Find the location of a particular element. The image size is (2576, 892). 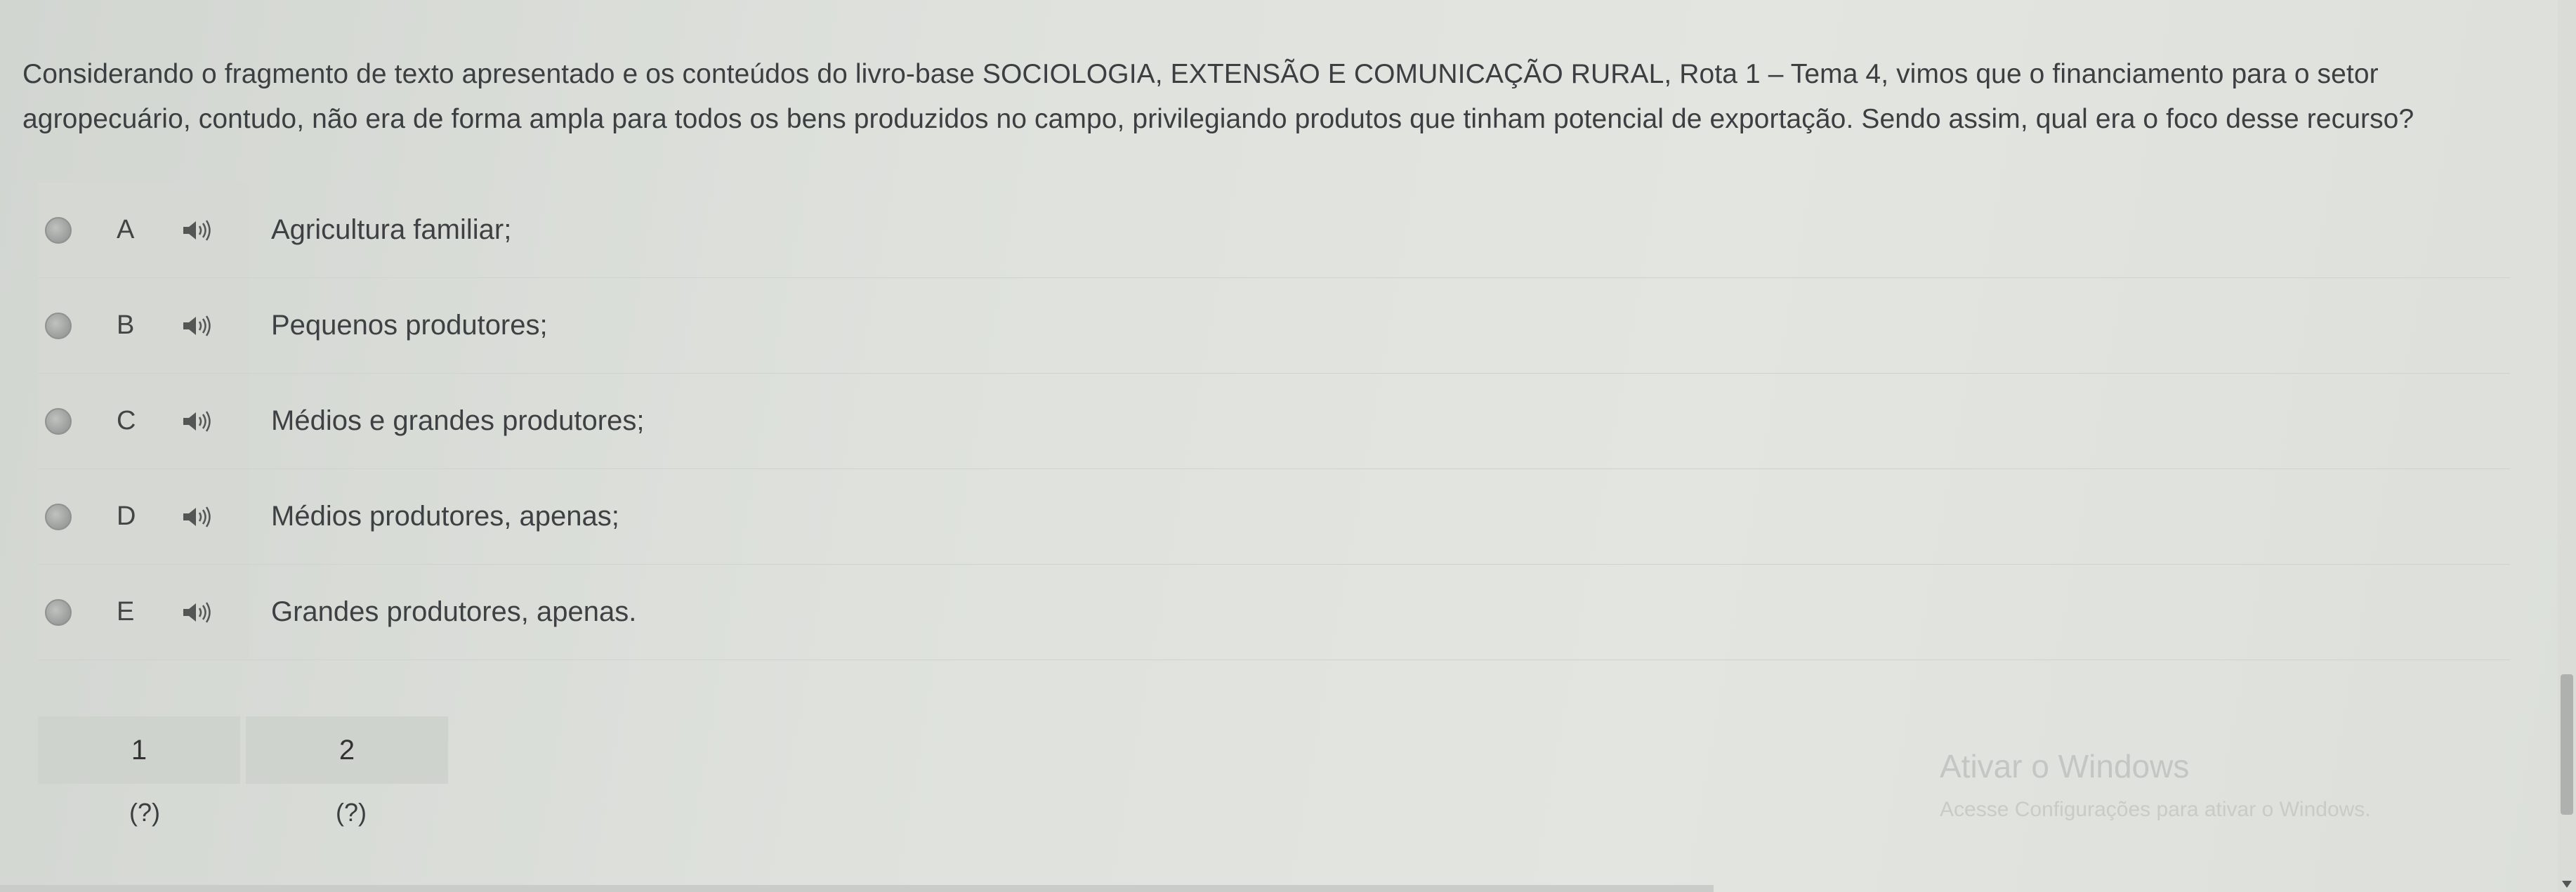

option-e-controls: E is located at coordinates (143, 612).